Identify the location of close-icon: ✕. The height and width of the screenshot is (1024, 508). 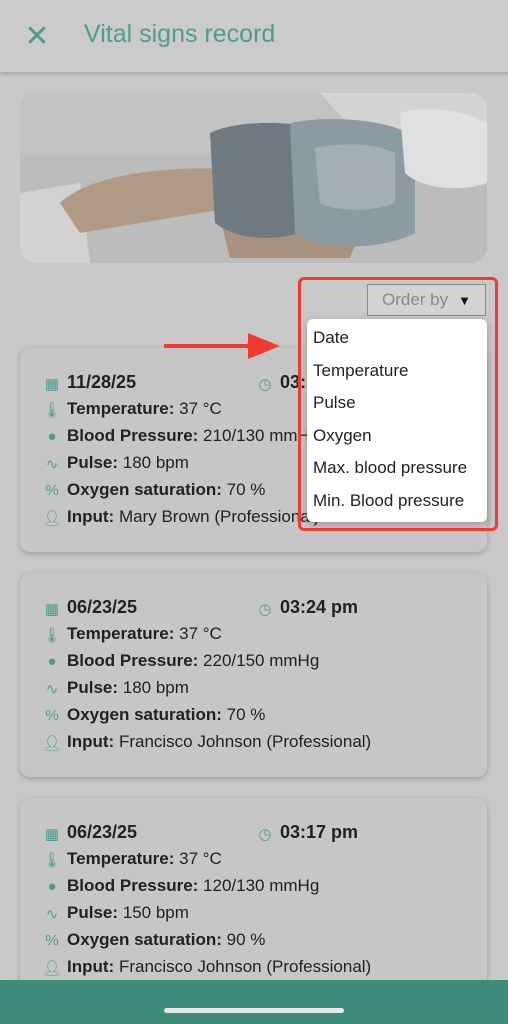
(37, 36).